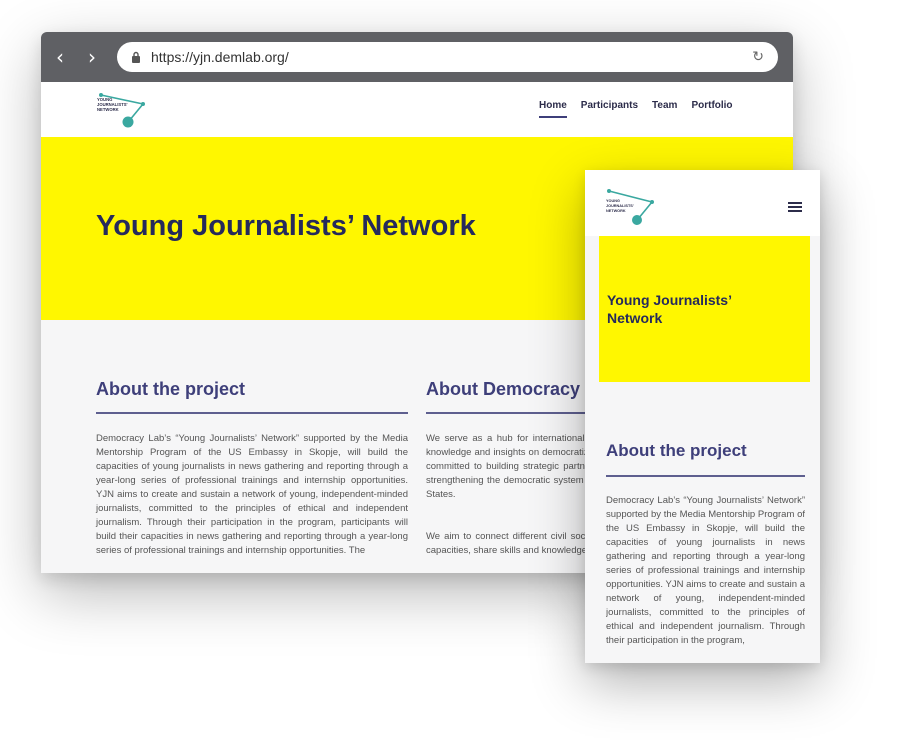 The width and height of the screenshot is (920, 741). What do you see at coordinates (705, 476) in the screenshot?
I see `mobile-about-divider` at bounding box center [705, 476].